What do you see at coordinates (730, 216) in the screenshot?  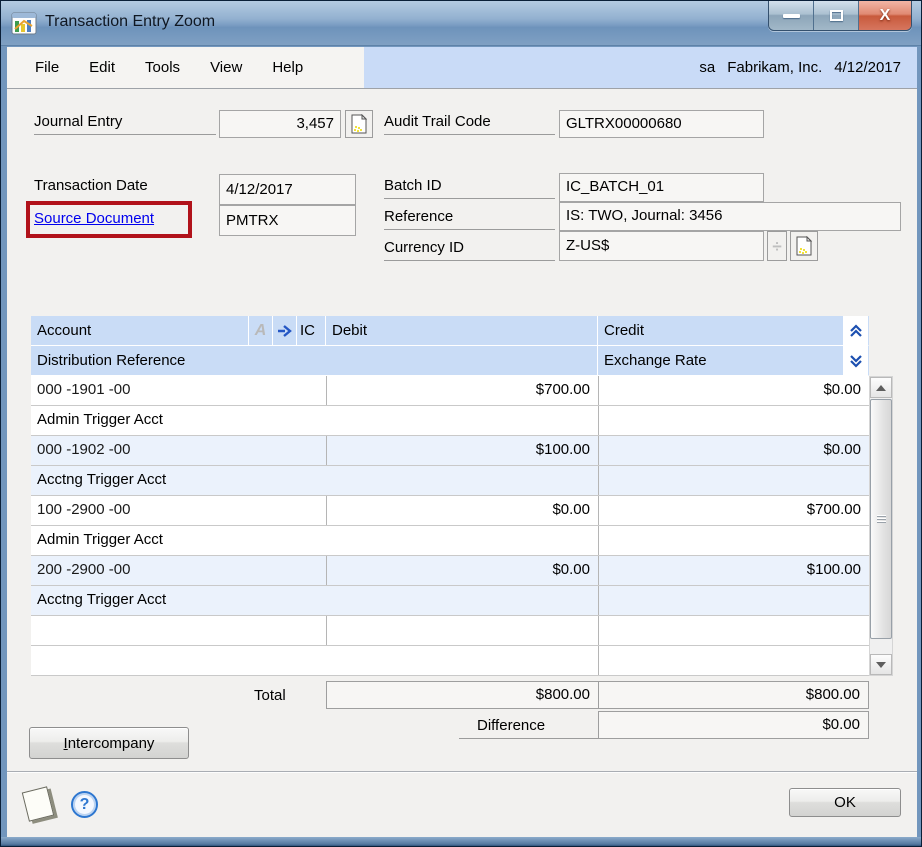 I see `reference-field: IS: TWO, Journal: 3456` at bounding box center [730, 216].